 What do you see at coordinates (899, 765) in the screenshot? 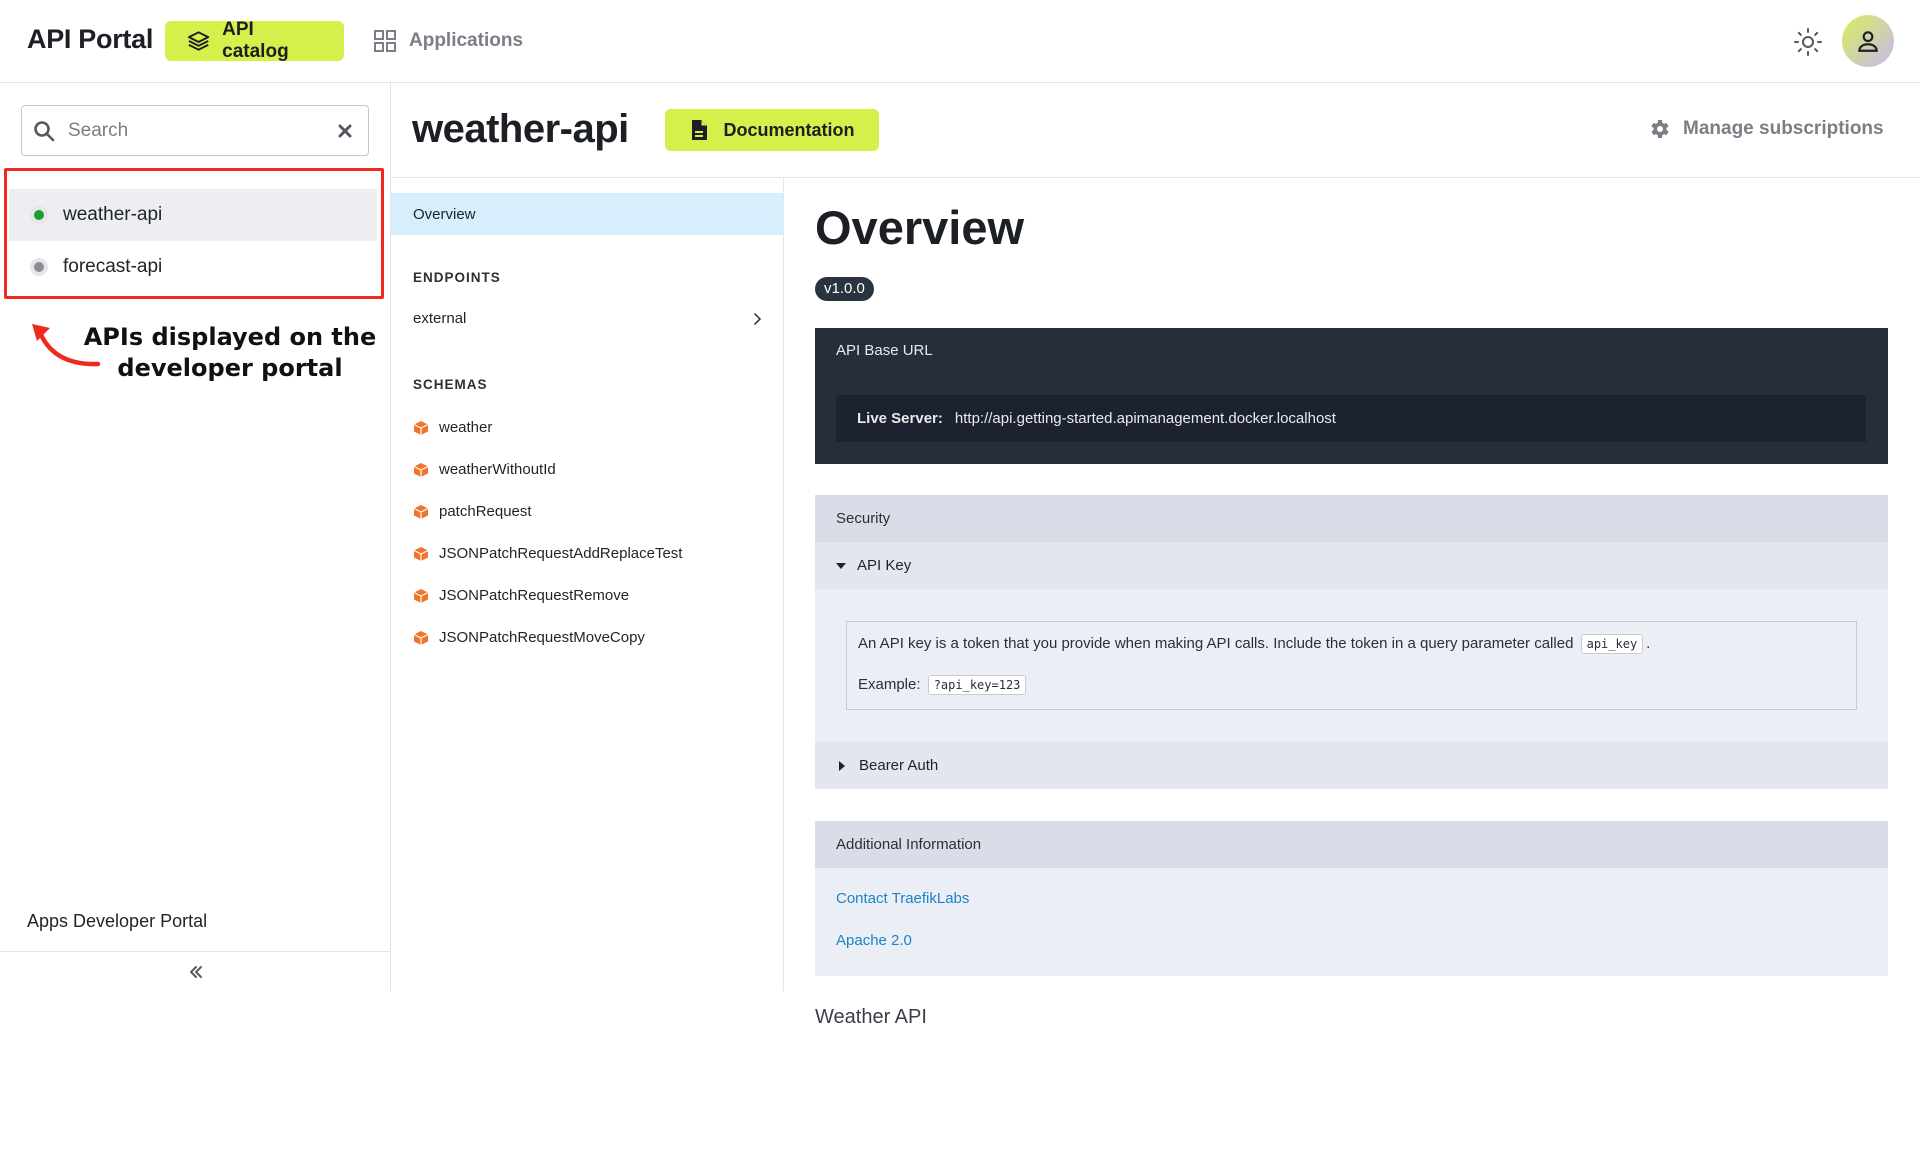
I see `bearer-auth-label: Bearer Auth` at bounding box center [899, 765].